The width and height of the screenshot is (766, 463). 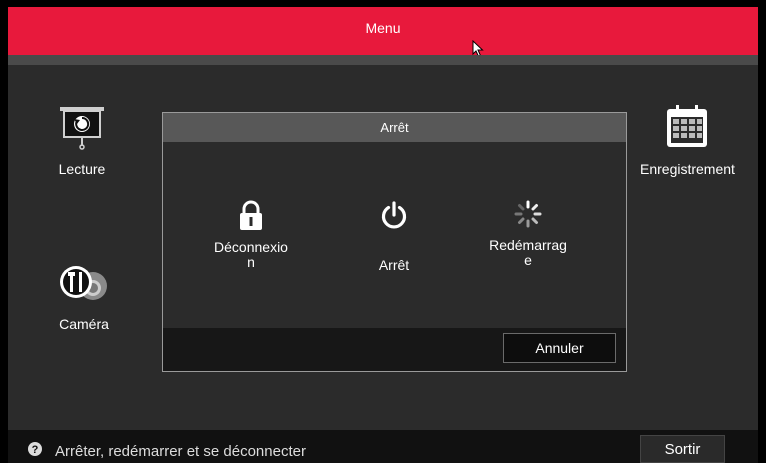 What do you see at coordinates (528, 252) in the screenshot?
I see `reboot-label: Redémarrag e` at bounding box center [528, 252].